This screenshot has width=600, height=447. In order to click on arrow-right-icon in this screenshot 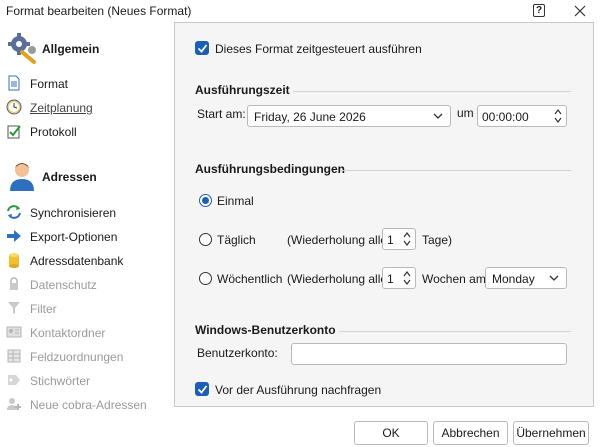, I will do `click(14, 236)`.